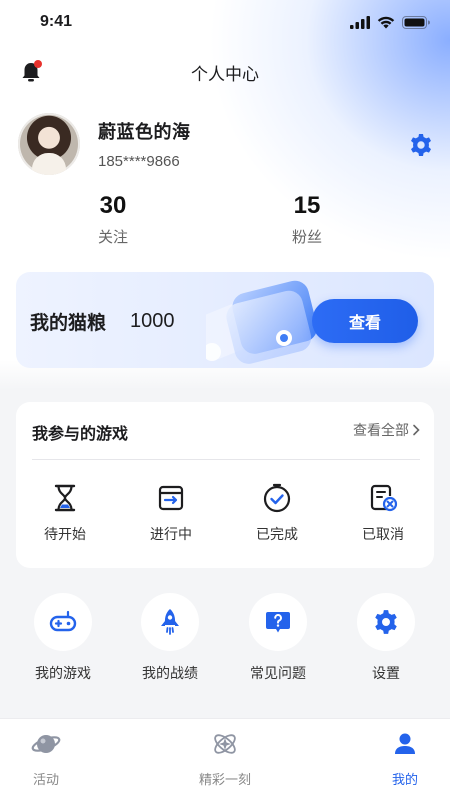 This screenshot has height=800, width=450. Describe the element at coordinates (381, 431) in the screenshot. I see `view-all-label: 查看全部` at that location.